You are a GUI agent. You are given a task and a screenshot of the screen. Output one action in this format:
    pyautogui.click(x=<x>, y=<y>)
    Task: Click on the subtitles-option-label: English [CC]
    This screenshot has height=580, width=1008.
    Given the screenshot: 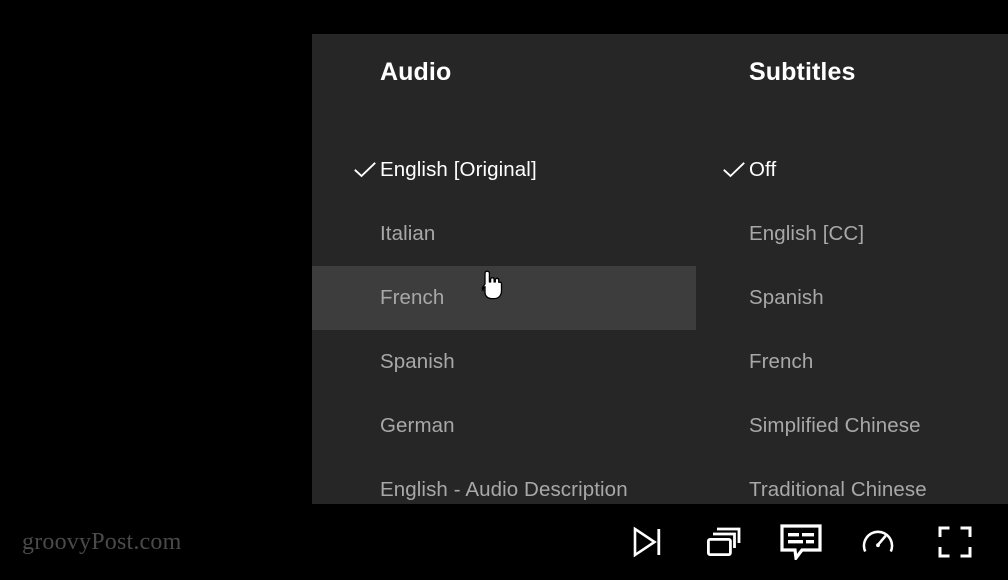 What is the action you would take?
    pyautogui.click(x=807, y=233)
    